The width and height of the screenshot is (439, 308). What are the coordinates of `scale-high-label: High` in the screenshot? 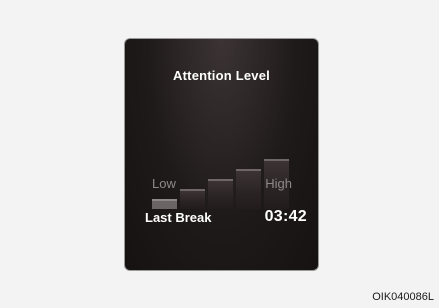 It's located at (278, 183).